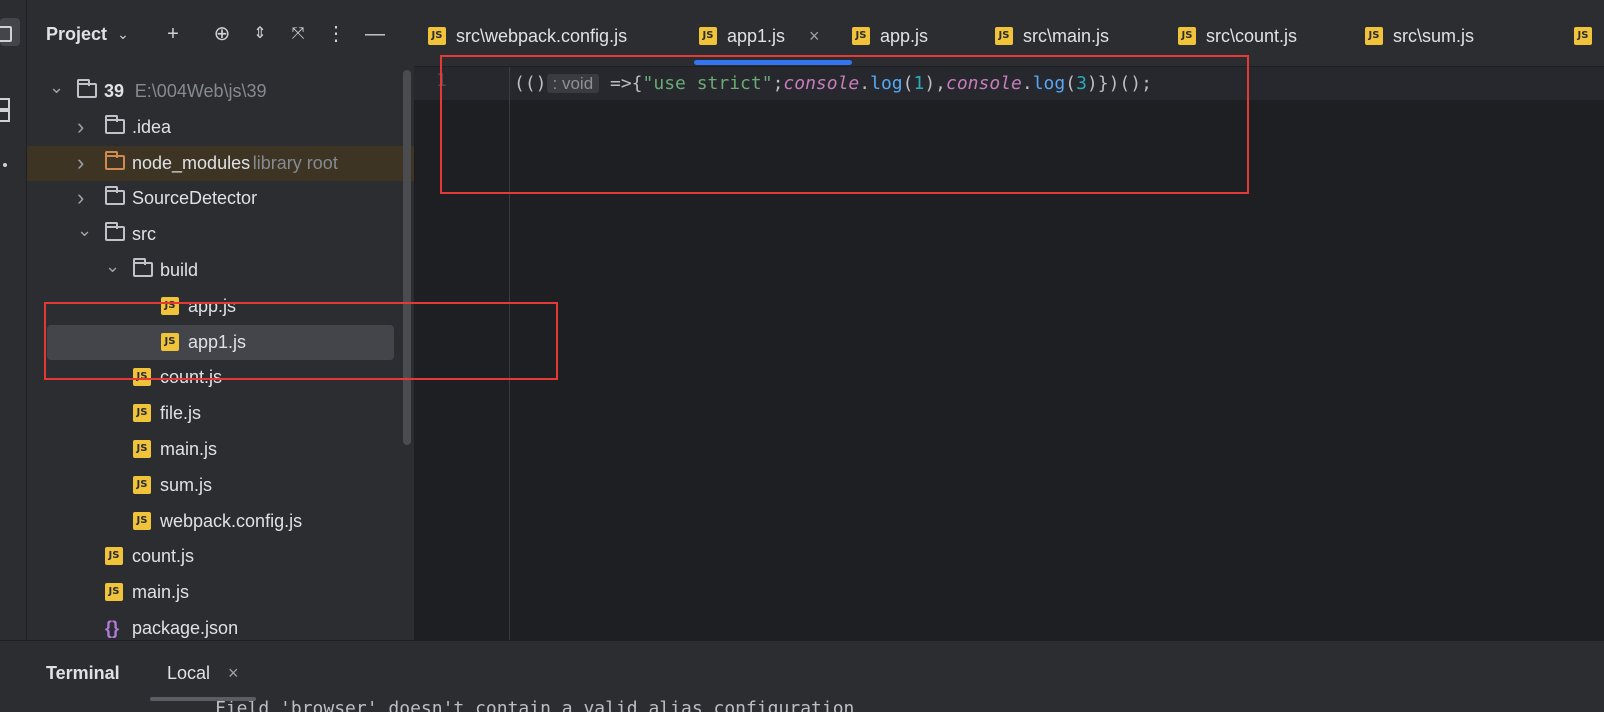 The image size is (1604, 712). I want to click on project-panel-title: Project, so click(76, 34).